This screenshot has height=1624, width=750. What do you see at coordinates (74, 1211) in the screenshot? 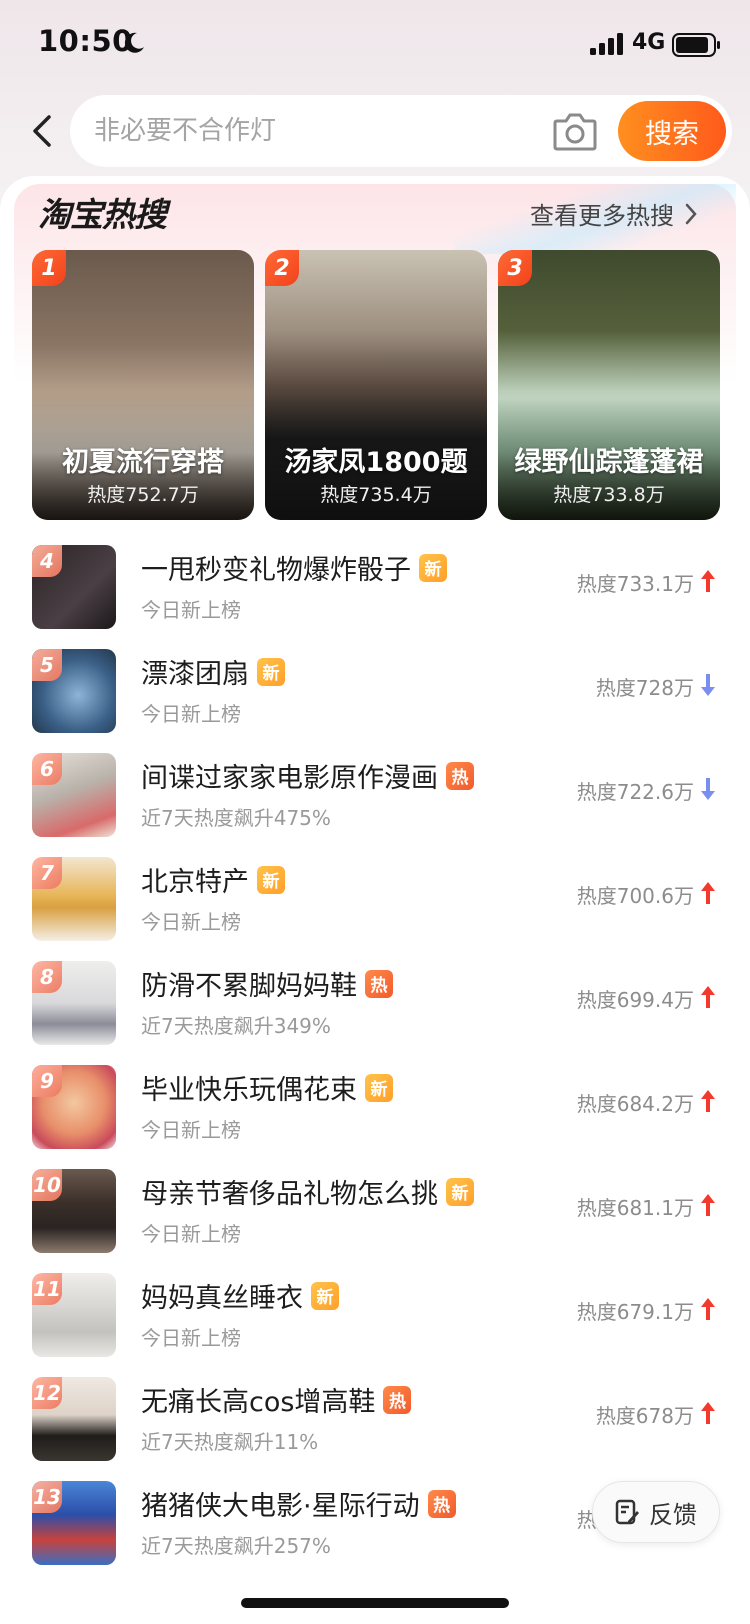
I see `item-thumbnail: 10` at bounding box center [74, 1211].